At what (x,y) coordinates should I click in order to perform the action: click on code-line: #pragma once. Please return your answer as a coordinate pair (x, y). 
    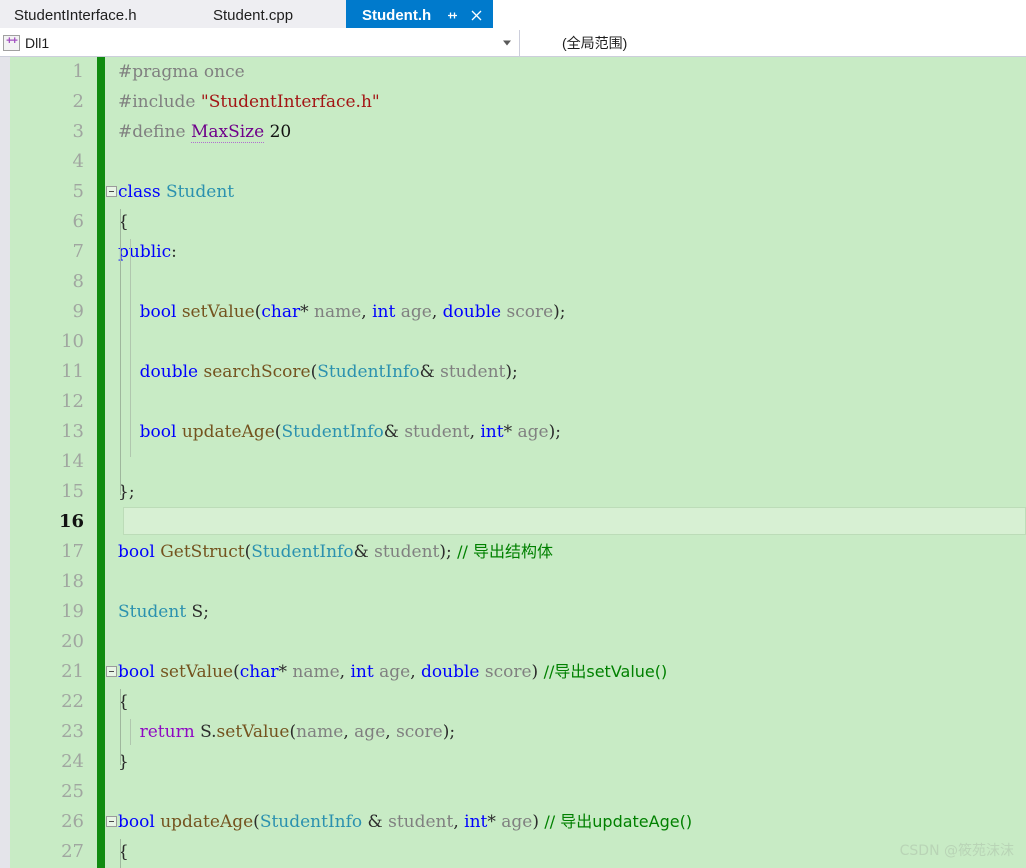
    Looking at the image, I should click on (572, 72).